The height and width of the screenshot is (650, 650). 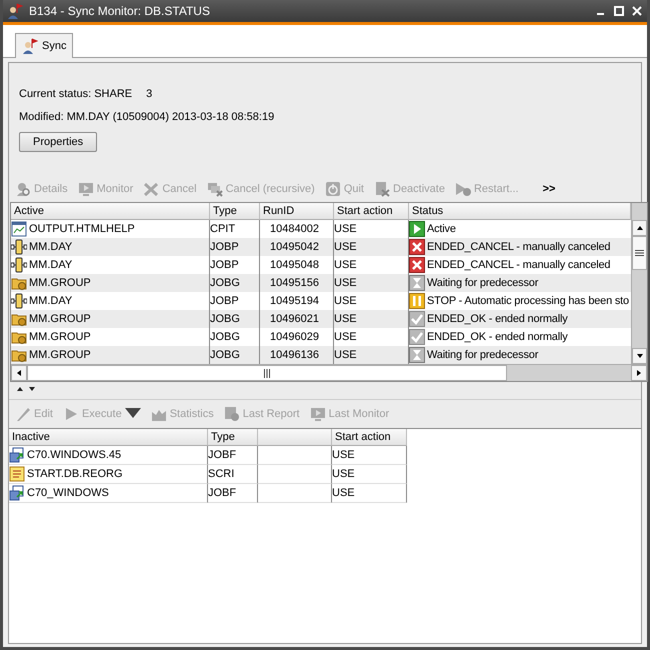 I want to click on modified-text: Modified: MM.DAY (10509004) 2013-03-18 08:58:19, so click(x=147, y=117).